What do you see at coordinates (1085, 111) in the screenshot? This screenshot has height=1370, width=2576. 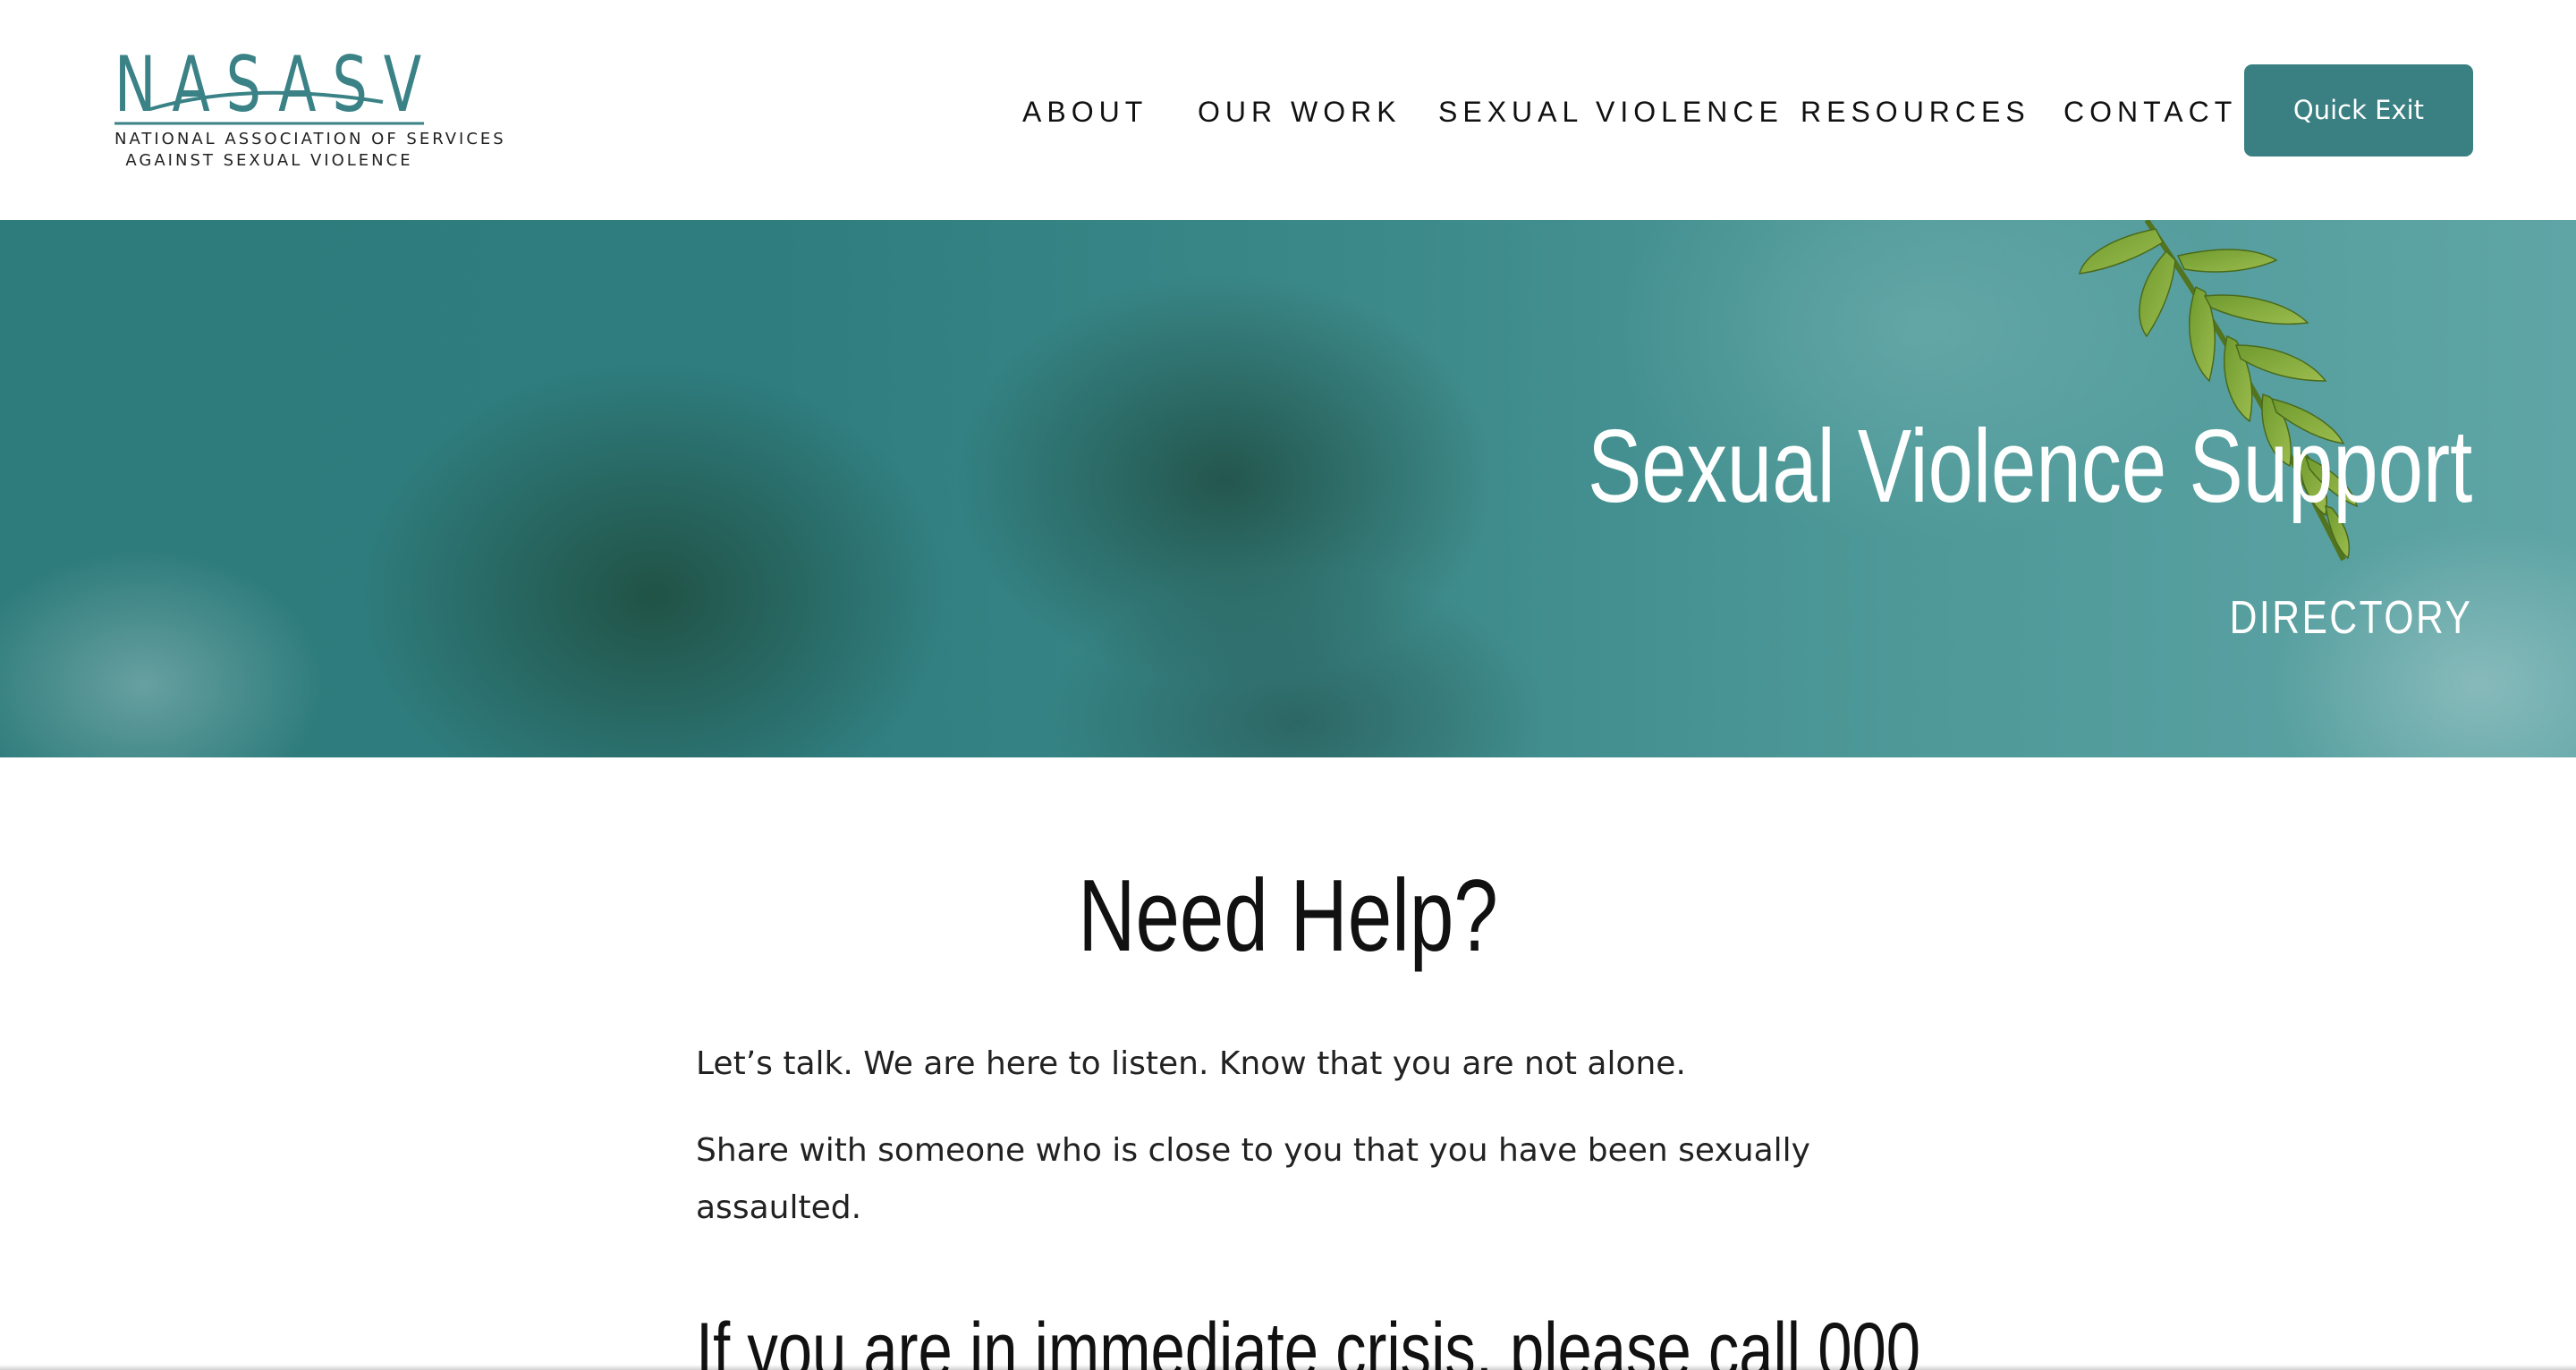 I see `nav-about: ABOUT` at bounding box center [1085, 111].